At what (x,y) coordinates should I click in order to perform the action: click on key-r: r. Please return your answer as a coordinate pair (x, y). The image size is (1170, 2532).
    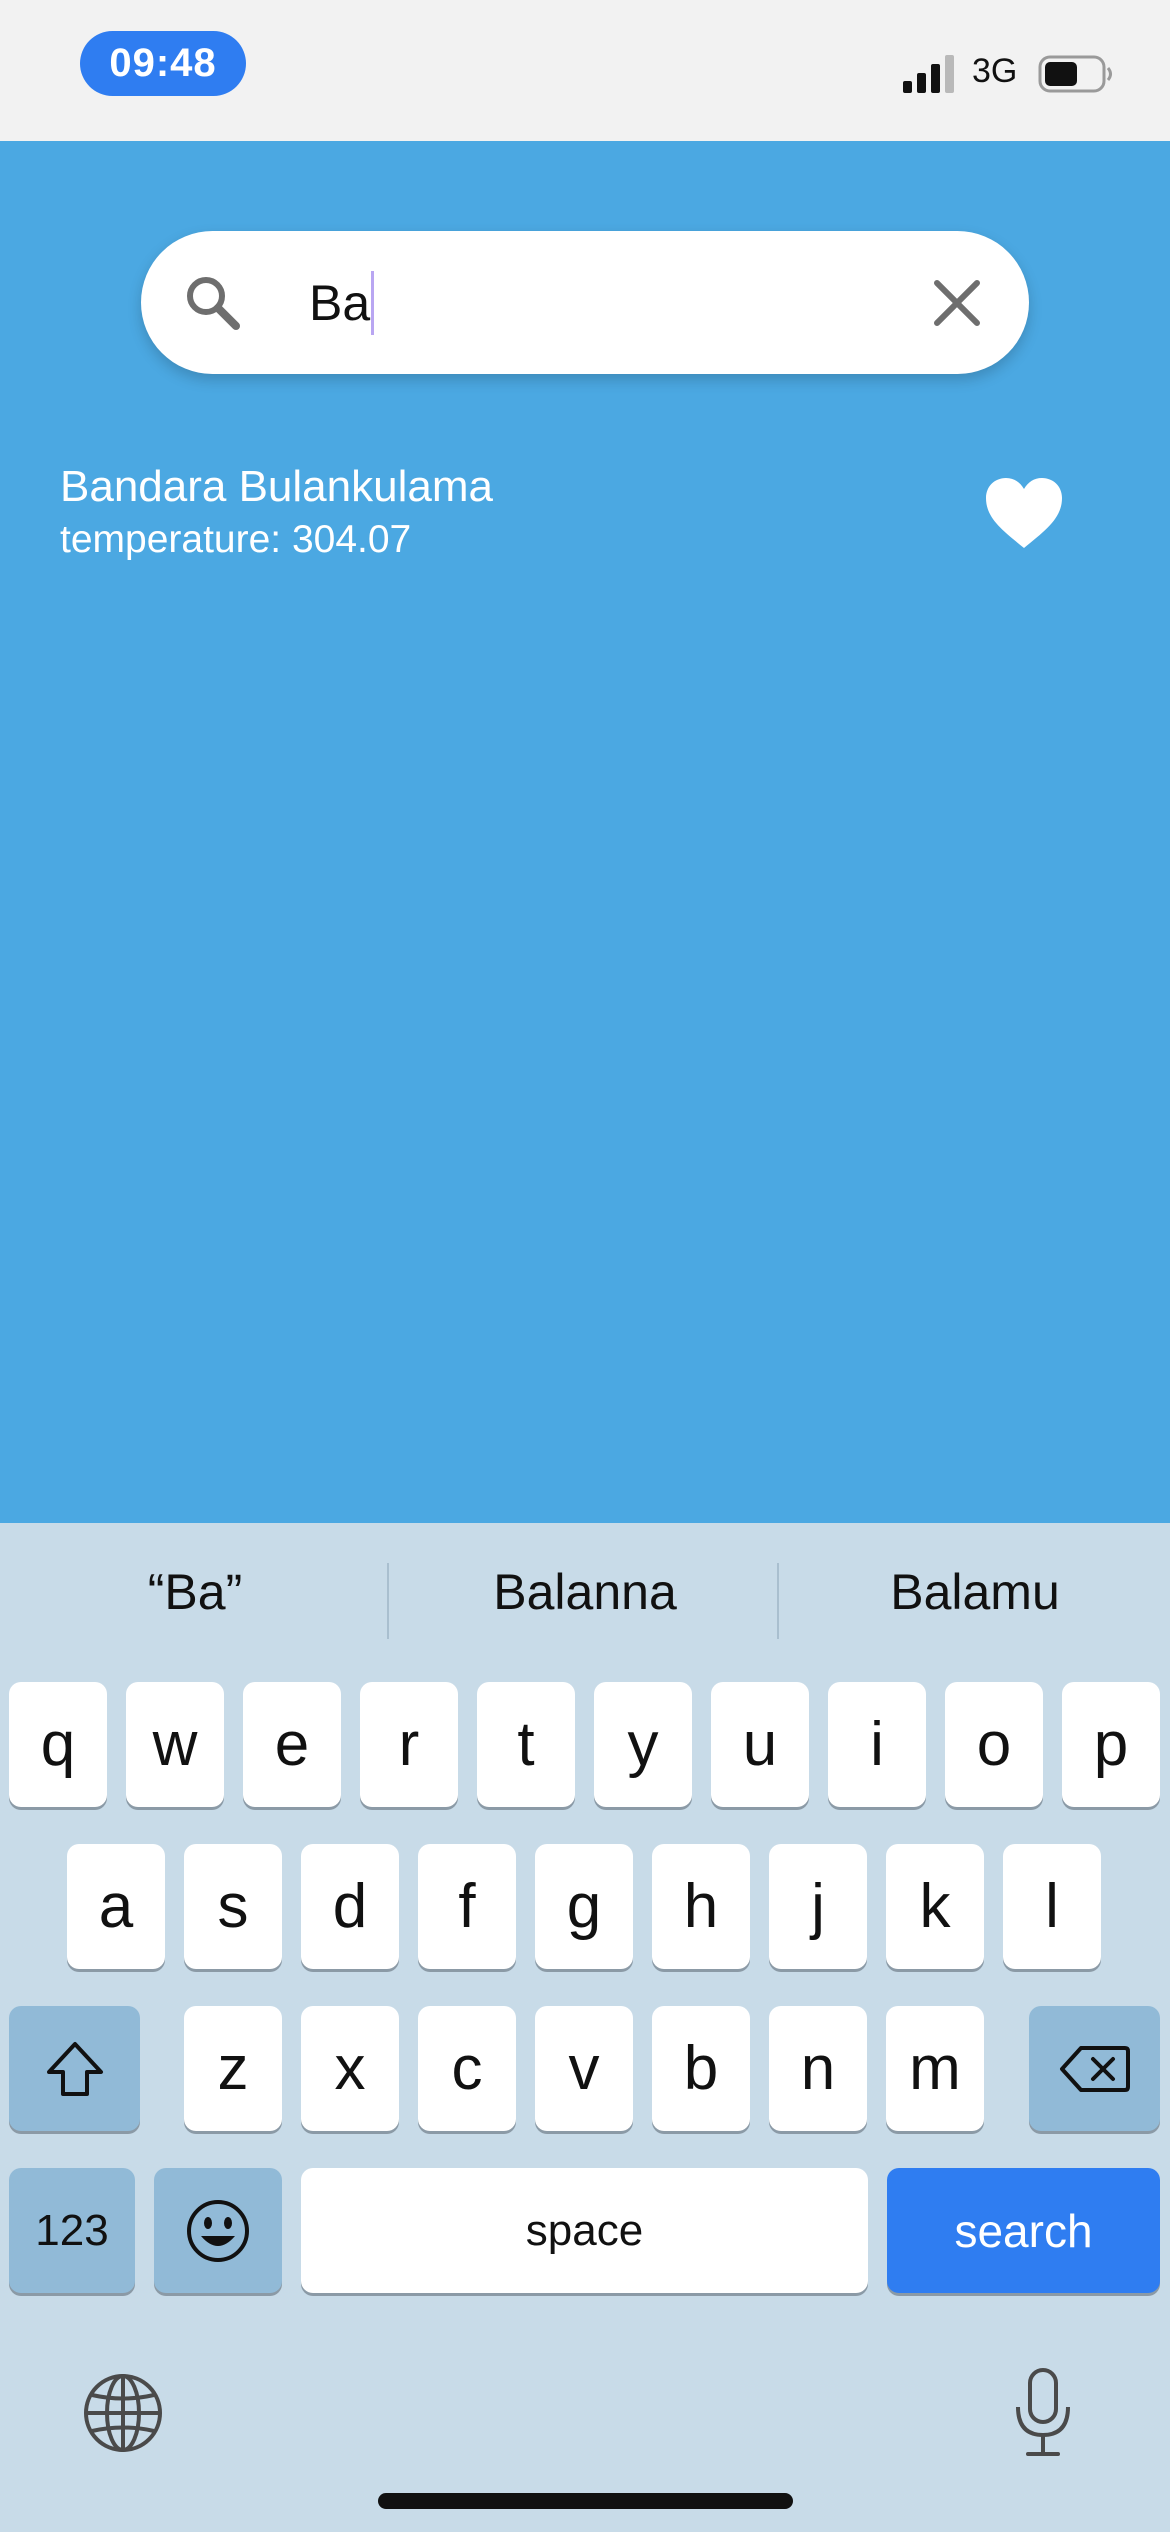
    Looking at the image, I should click on (409, 1744).